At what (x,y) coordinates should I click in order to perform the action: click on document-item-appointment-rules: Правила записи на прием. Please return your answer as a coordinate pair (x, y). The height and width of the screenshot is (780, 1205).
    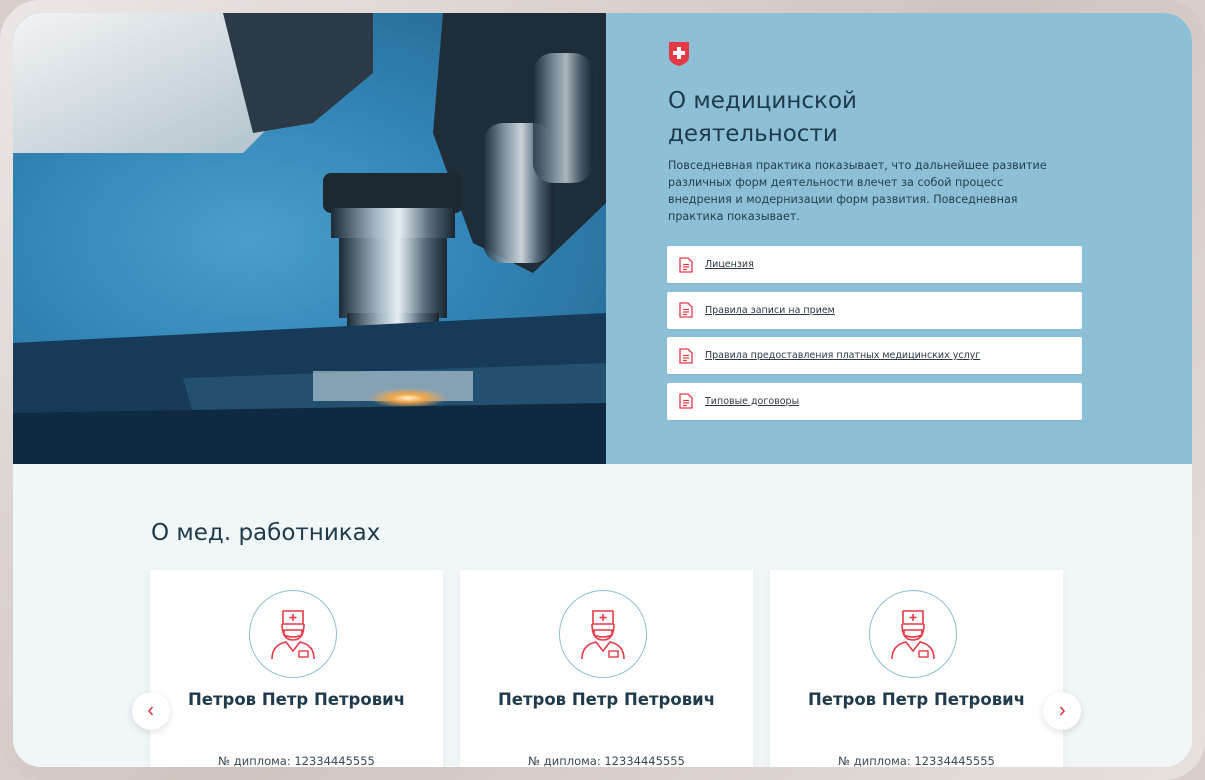
    Looking at the image, I should click on (874, 310).